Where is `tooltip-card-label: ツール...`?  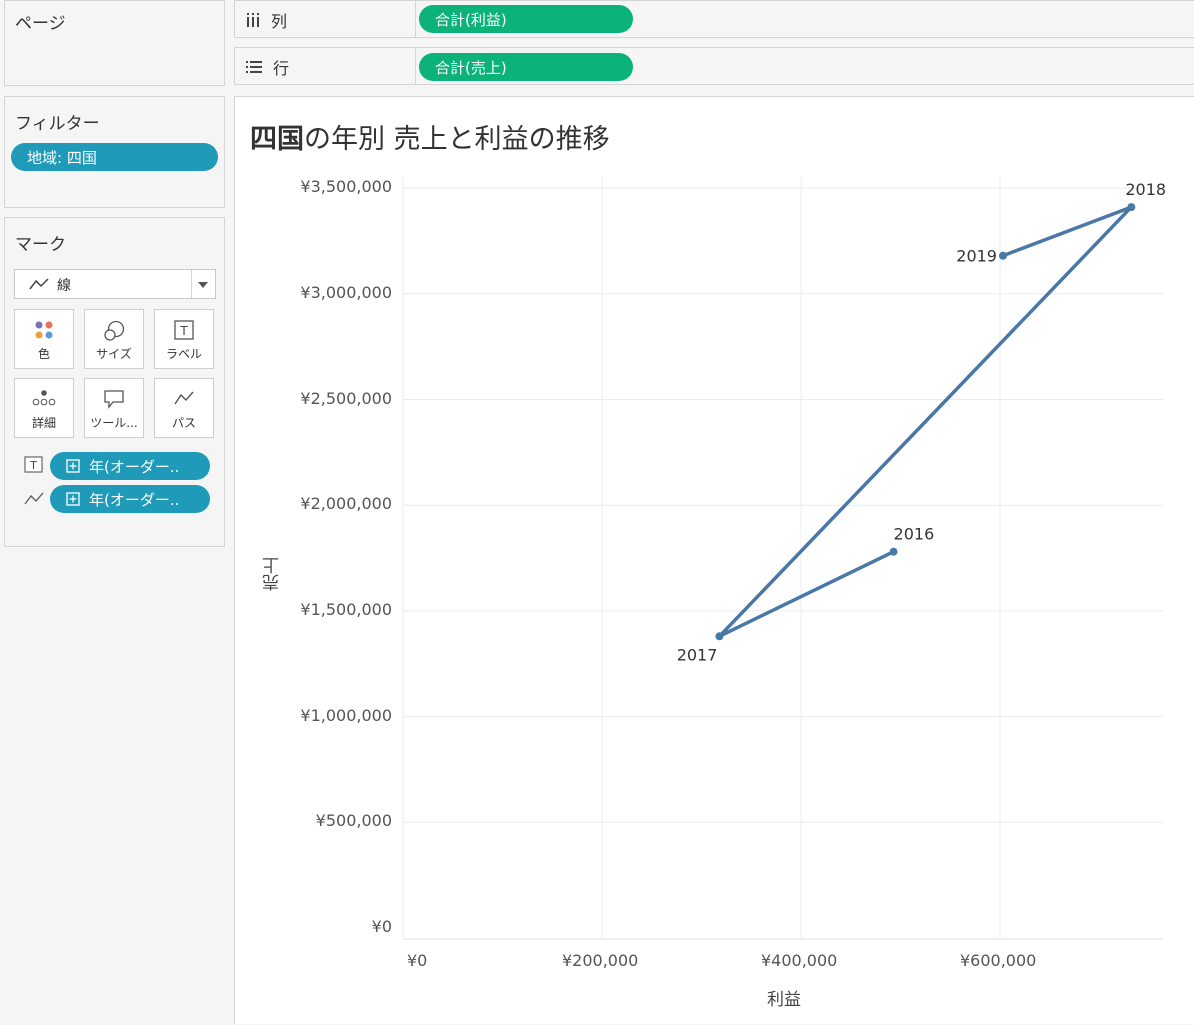
tooltip-card-label: ツール... is located at coordinates (114, 423).